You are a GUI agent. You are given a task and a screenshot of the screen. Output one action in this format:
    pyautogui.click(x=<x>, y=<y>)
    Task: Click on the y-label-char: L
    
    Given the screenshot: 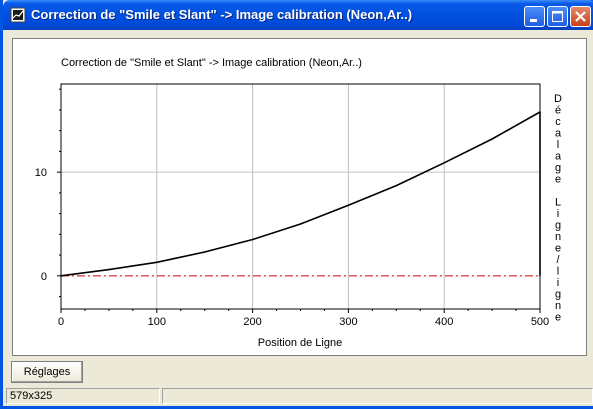 What is the action you would take?
    pyautogui.click(x=558, y=203)
    